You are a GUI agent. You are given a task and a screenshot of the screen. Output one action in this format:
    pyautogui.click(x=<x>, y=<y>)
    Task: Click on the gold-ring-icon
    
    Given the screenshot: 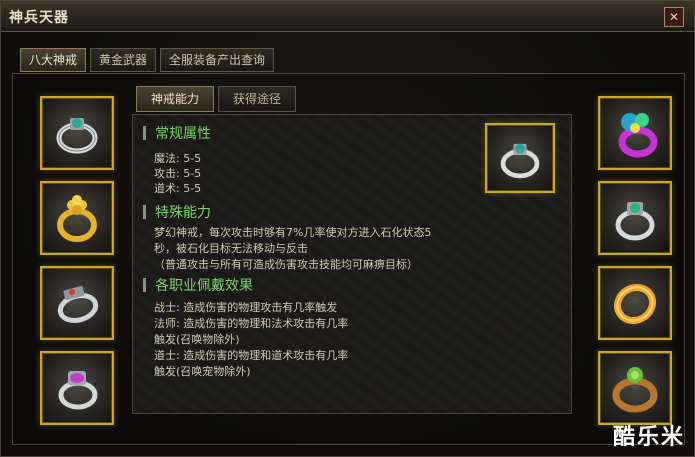 What is the action you would take?
    pyautogui.click(x=77, y=218)
    